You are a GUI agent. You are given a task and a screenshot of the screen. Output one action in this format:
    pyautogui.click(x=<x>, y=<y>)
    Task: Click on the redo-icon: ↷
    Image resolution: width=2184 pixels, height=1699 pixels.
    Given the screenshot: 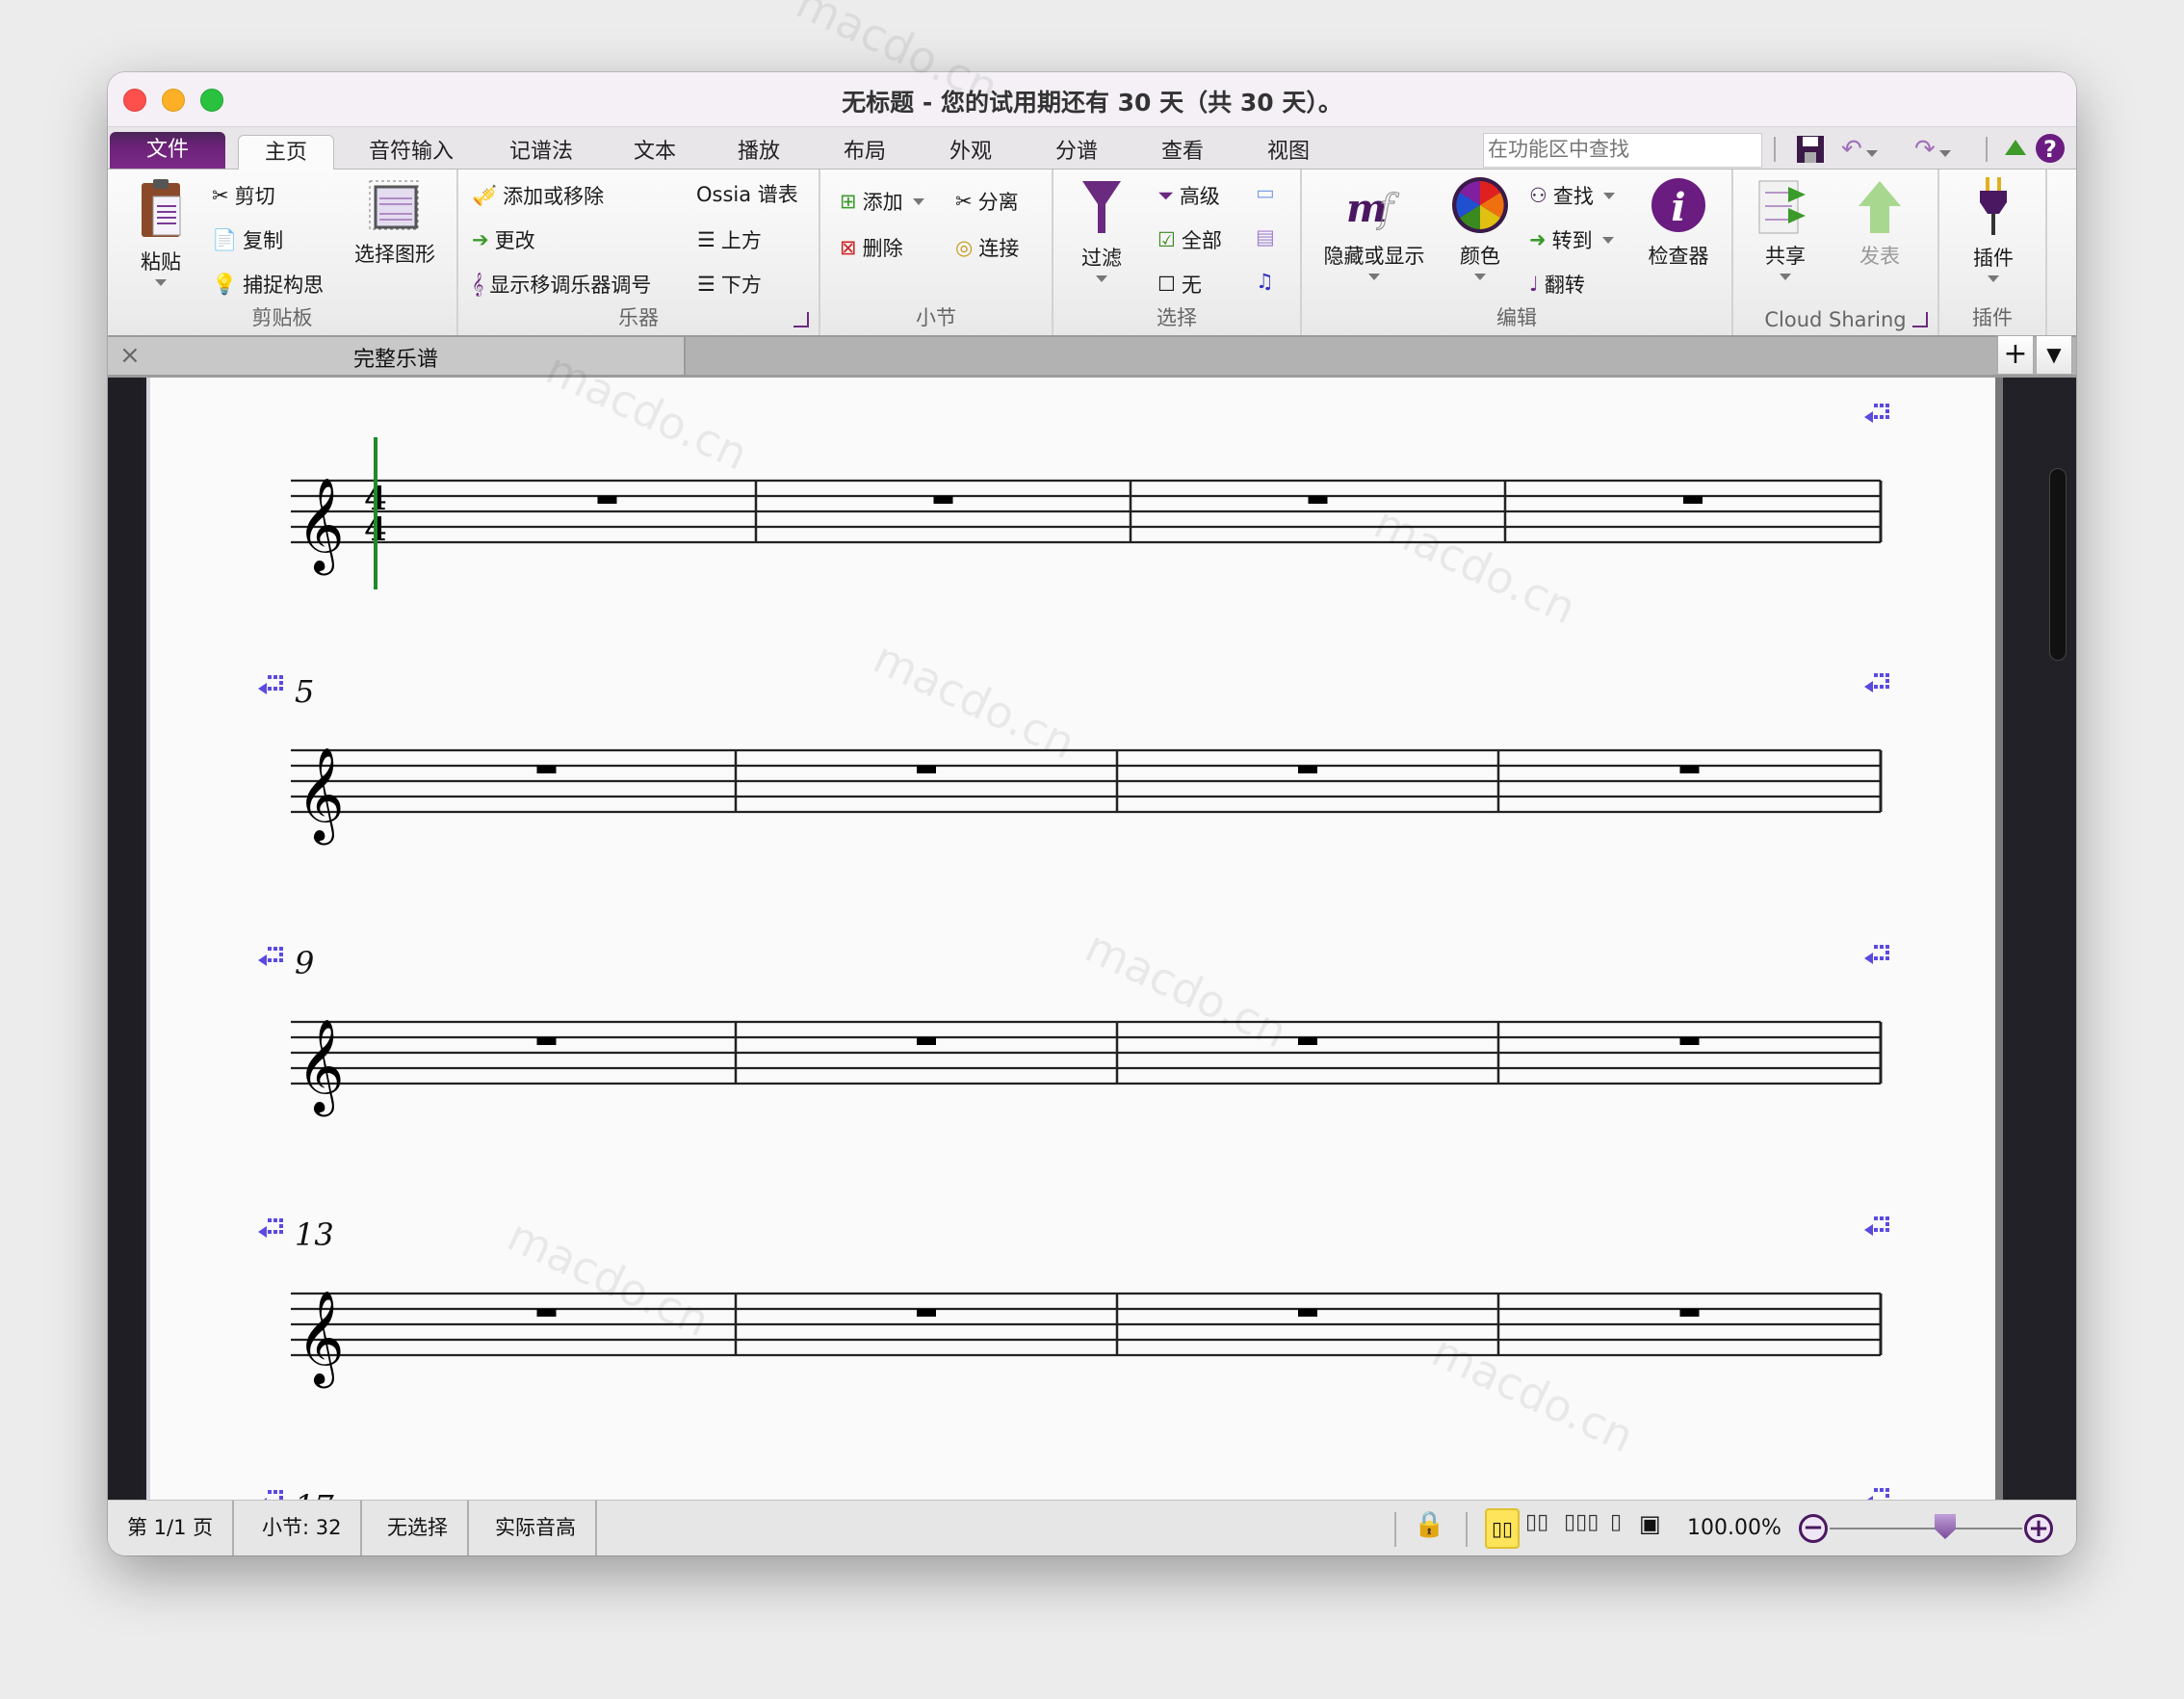 What is the action you would take?
    pyautogui.click(x=1933, y=150)
    